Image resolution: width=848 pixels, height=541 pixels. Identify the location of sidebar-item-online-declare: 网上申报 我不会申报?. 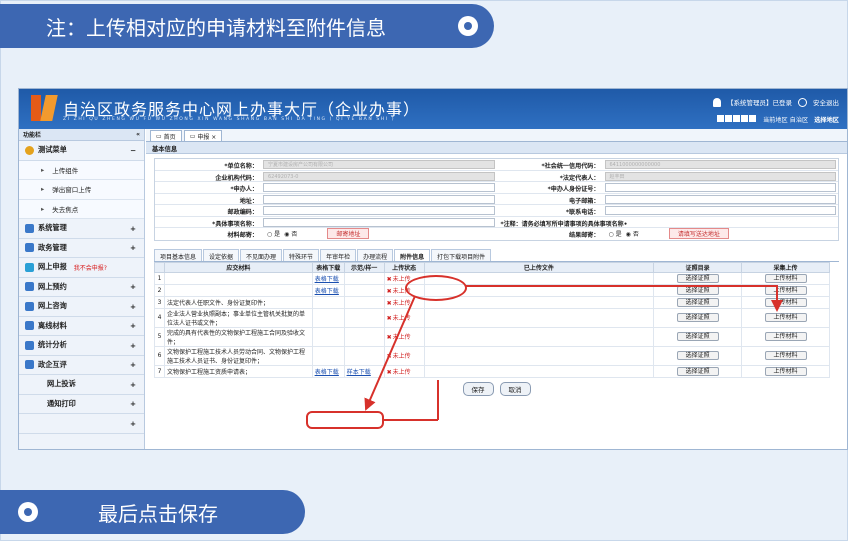
(81, 268).